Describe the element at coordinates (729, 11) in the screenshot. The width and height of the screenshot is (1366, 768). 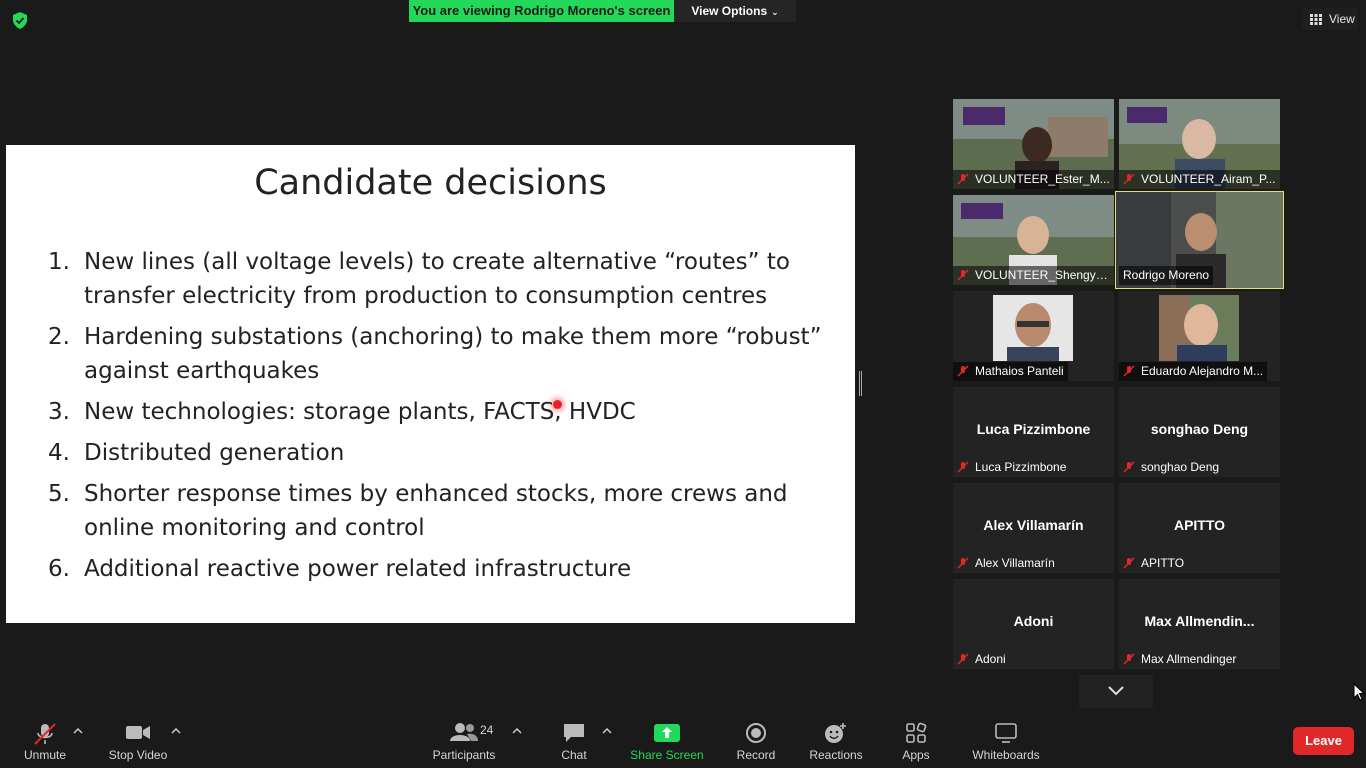
I see `view-options-label: View Options` at that location.